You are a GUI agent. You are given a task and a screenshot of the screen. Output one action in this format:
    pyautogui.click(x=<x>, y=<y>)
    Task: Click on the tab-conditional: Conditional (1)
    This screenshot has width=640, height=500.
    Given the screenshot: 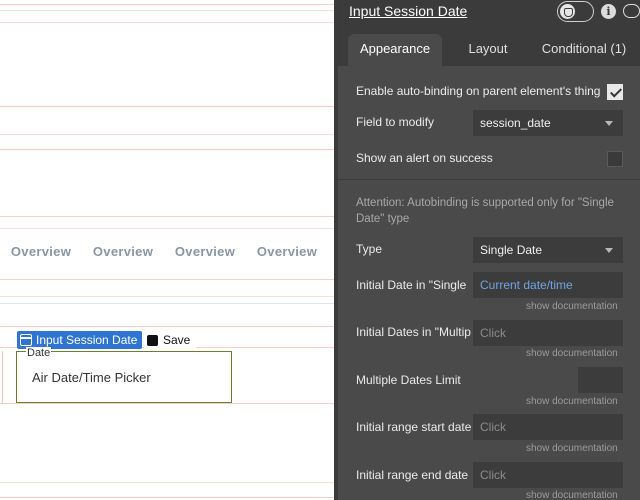 What is the action you would take?
    pyautogui.click(x=584, y=50)
    